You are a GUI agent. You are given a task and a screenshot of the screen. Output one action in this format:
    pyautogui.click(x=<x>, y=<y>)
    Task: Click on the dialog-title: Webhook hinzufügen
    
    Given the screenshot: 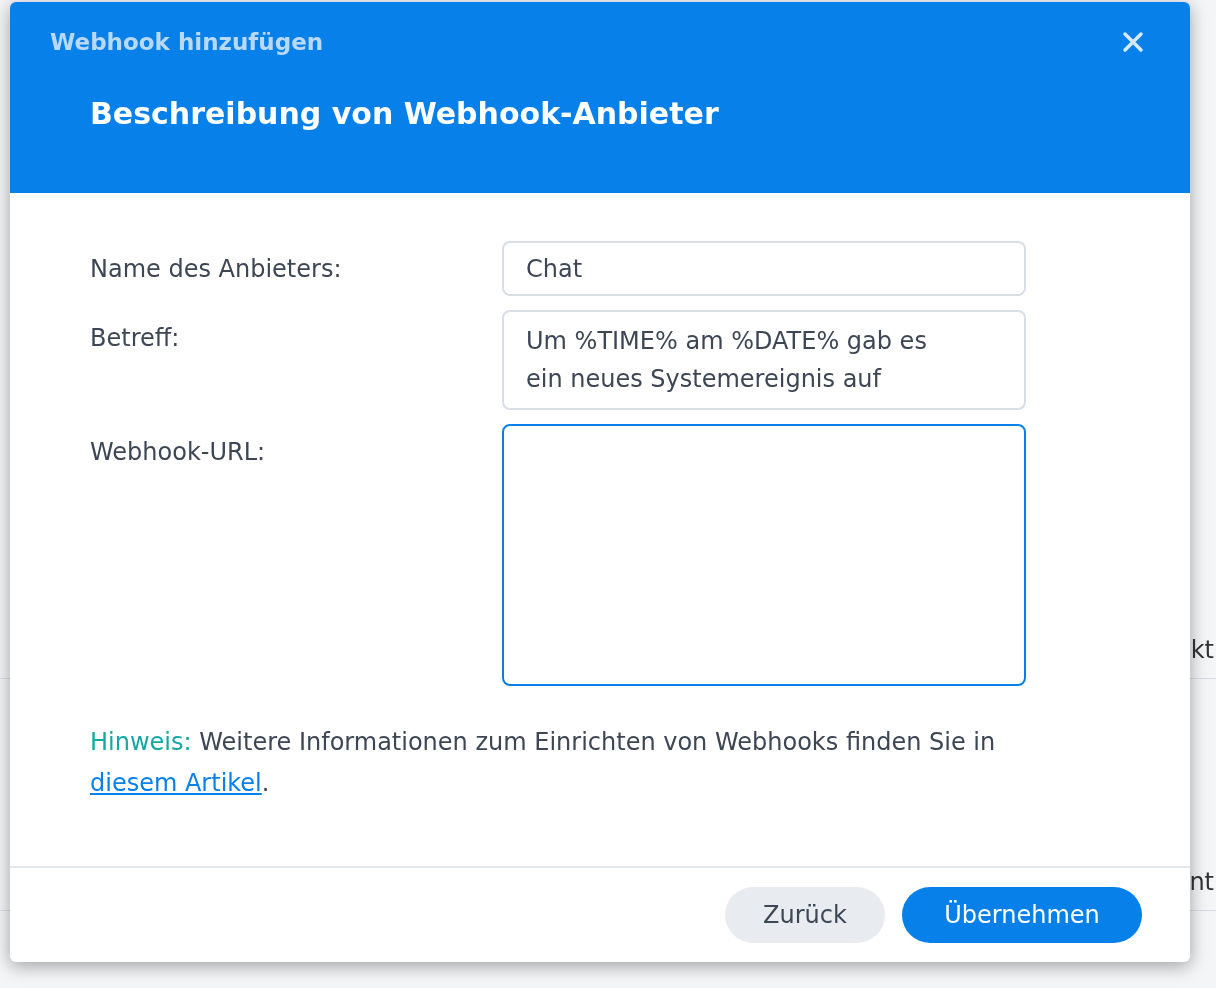 What is the action you would take?
    pyautogui.click(x=187, y=42)
    